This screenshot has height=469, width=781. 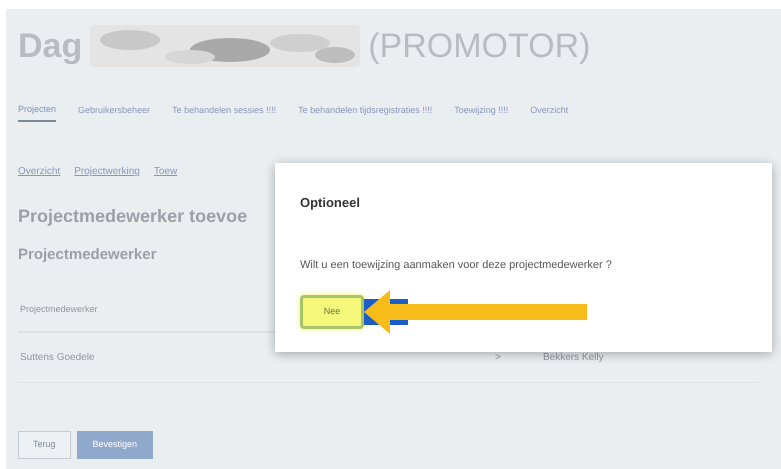 I want to click on page-title: Projectmedewerker toevoe, so click(x=133, y=216).